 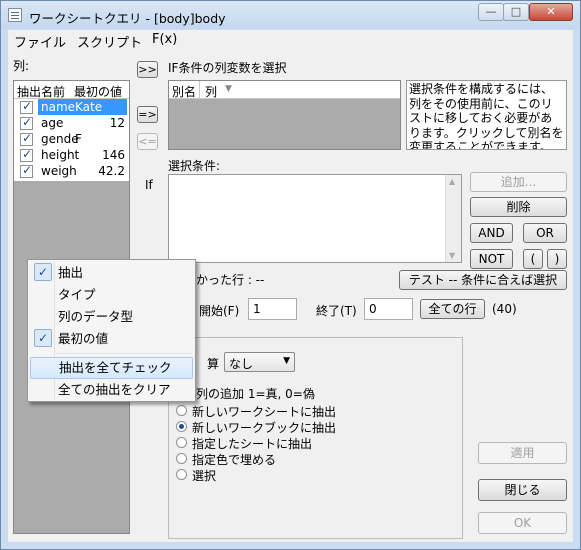 I want to click on minimize-button: —, so click(x=491, y=12).